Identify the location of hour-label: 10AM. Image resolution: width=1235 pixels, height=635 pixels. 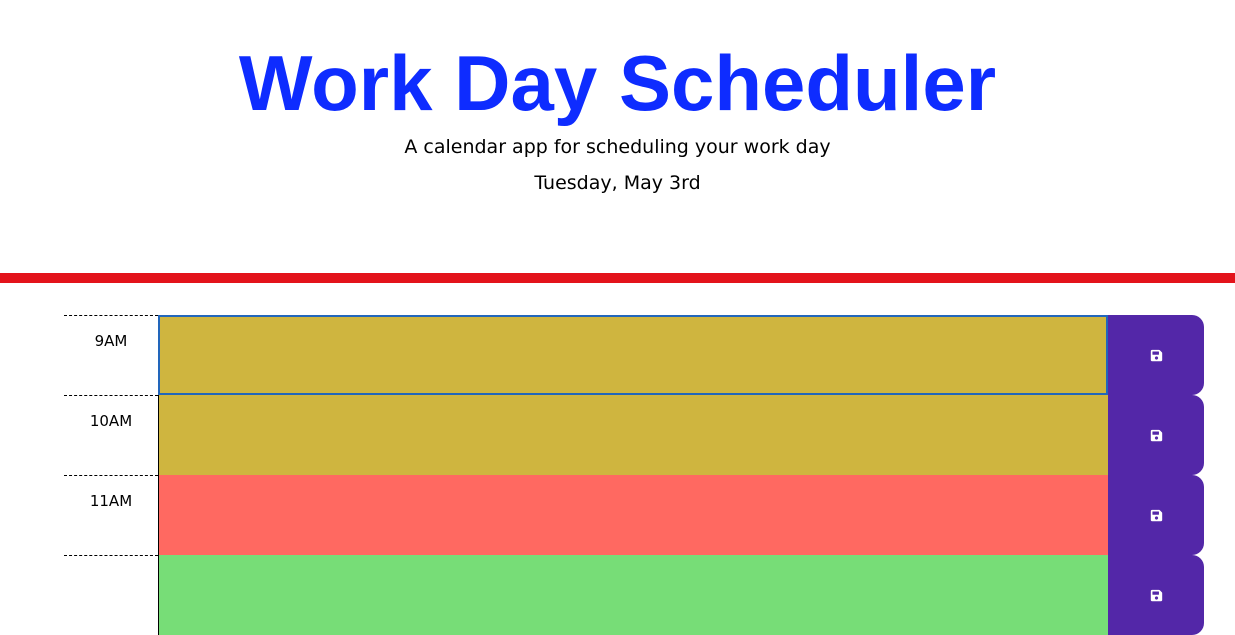
(111, 435).